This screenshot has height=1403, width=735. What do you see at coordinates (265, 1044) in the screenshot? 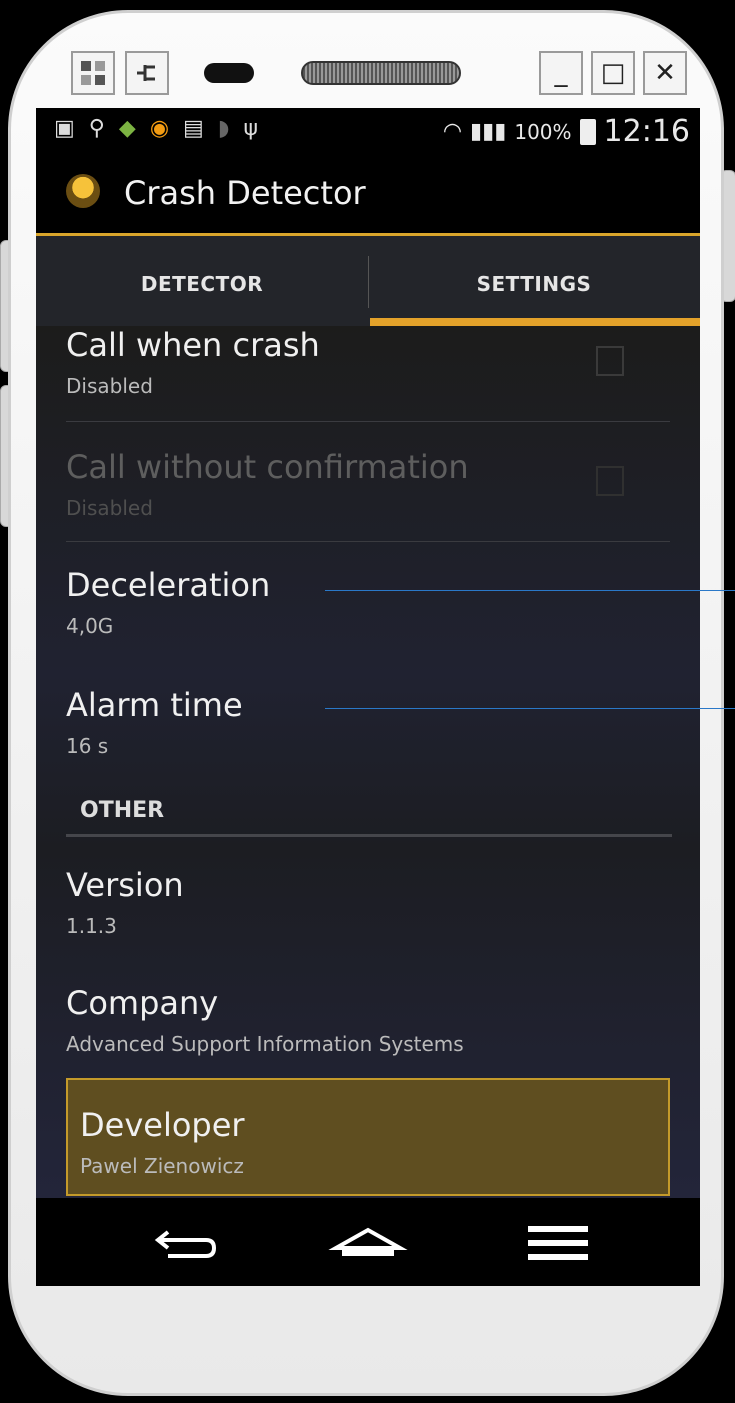
I see `pref-summary: Advanced Support Information Systems` at bounding box center [265, 1044].